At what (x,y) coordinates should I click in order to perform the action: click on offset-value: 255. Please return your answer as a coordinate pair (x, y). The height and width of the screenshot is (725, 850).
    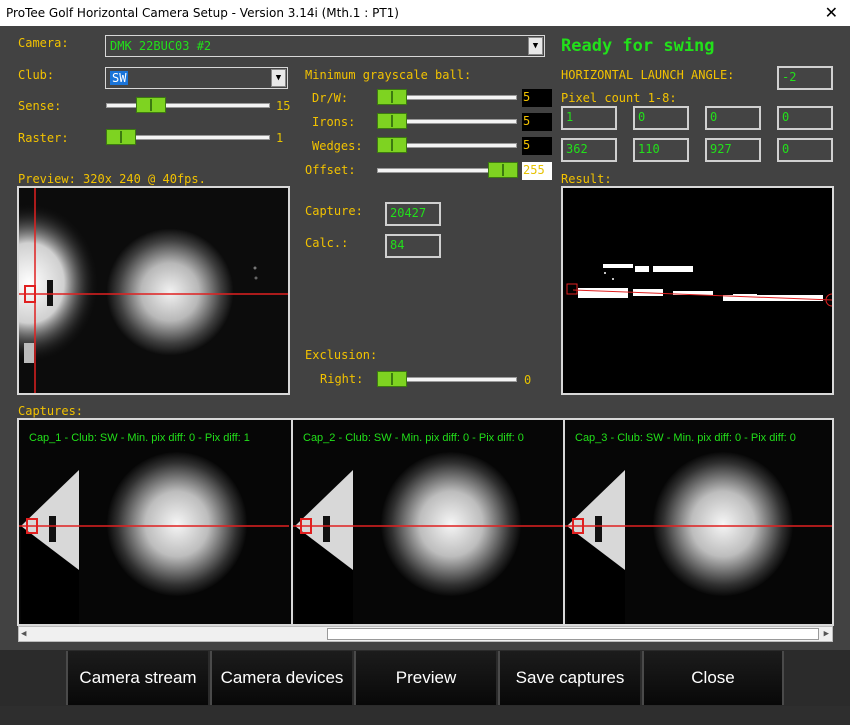
    Looking at the image, I should click on (537, 171).